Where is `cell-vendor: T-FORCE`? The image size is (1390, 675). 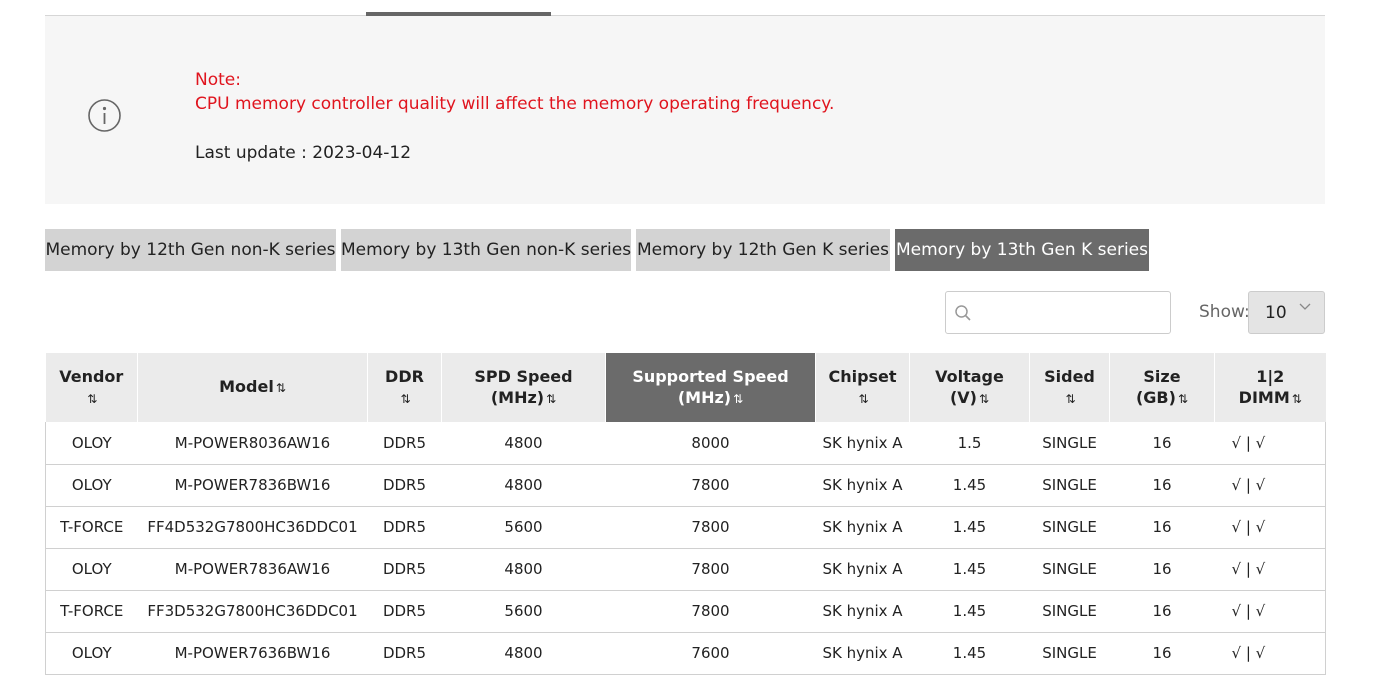 cell-vendor: T-FORCE is located at coordinates (91, 611).